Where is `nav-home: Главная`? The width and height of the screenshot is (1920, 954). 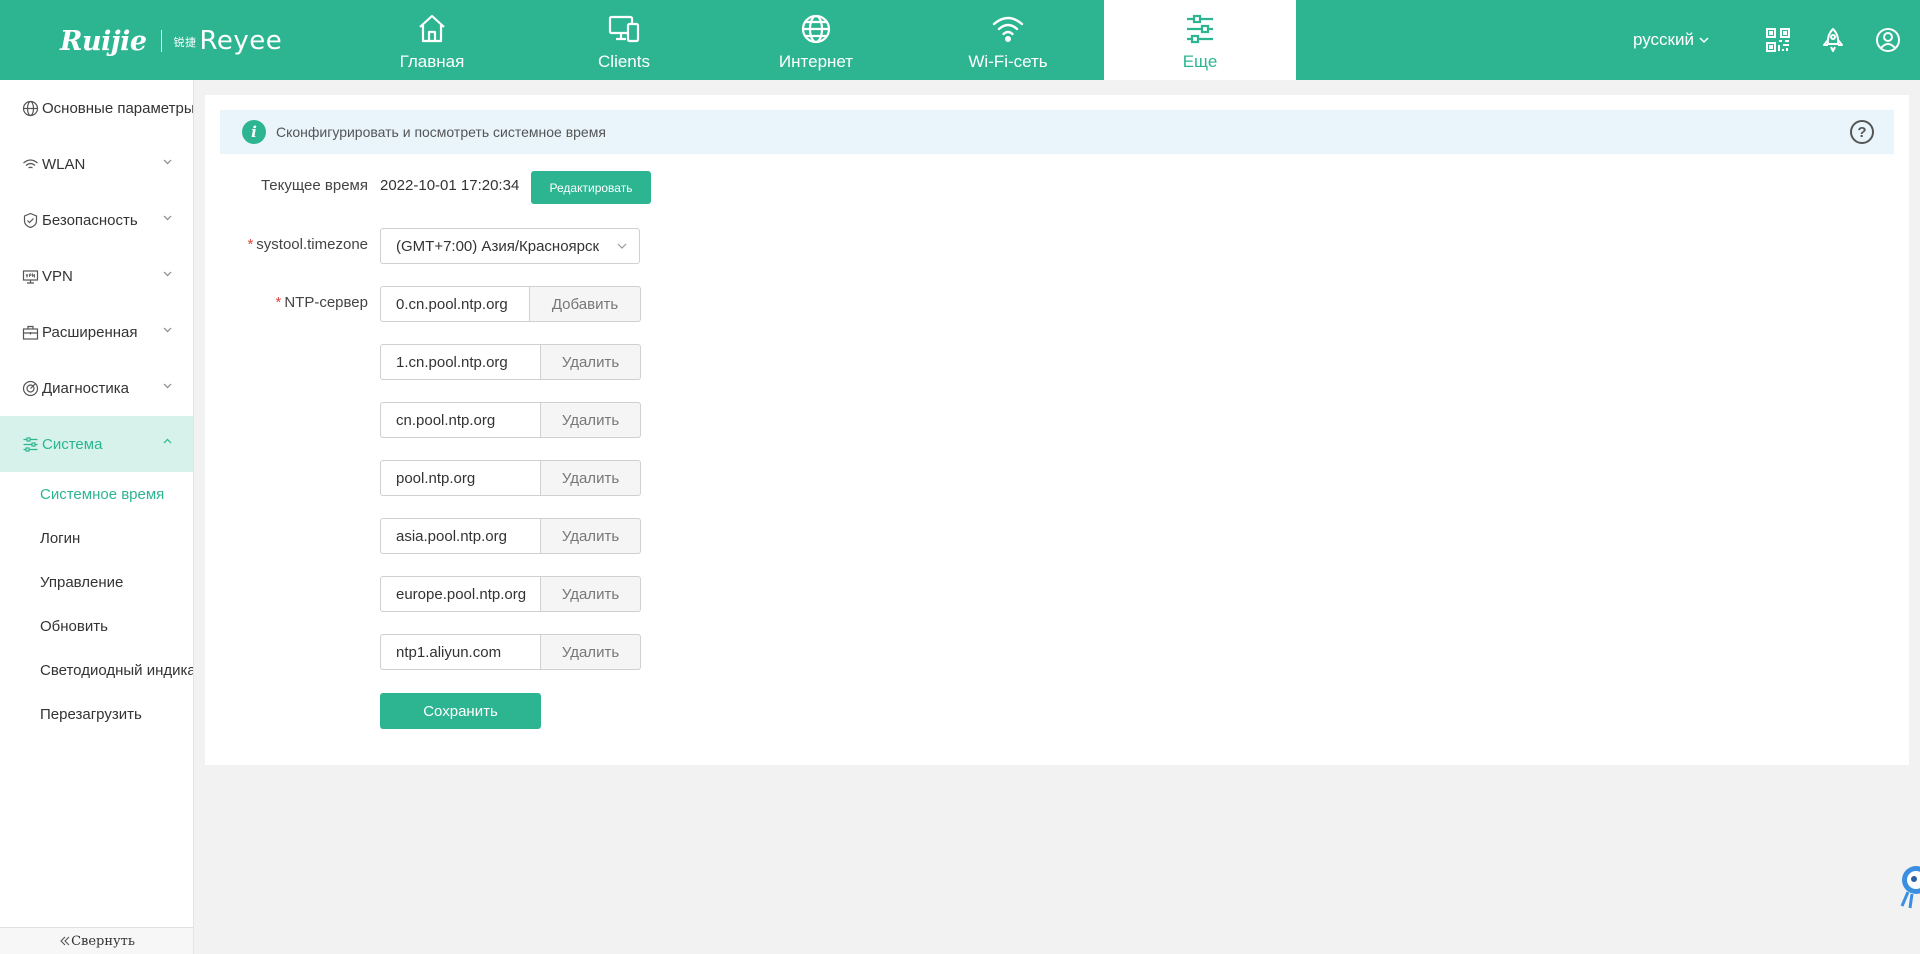 nav-home: Главная is located at coordinates (432, 40).